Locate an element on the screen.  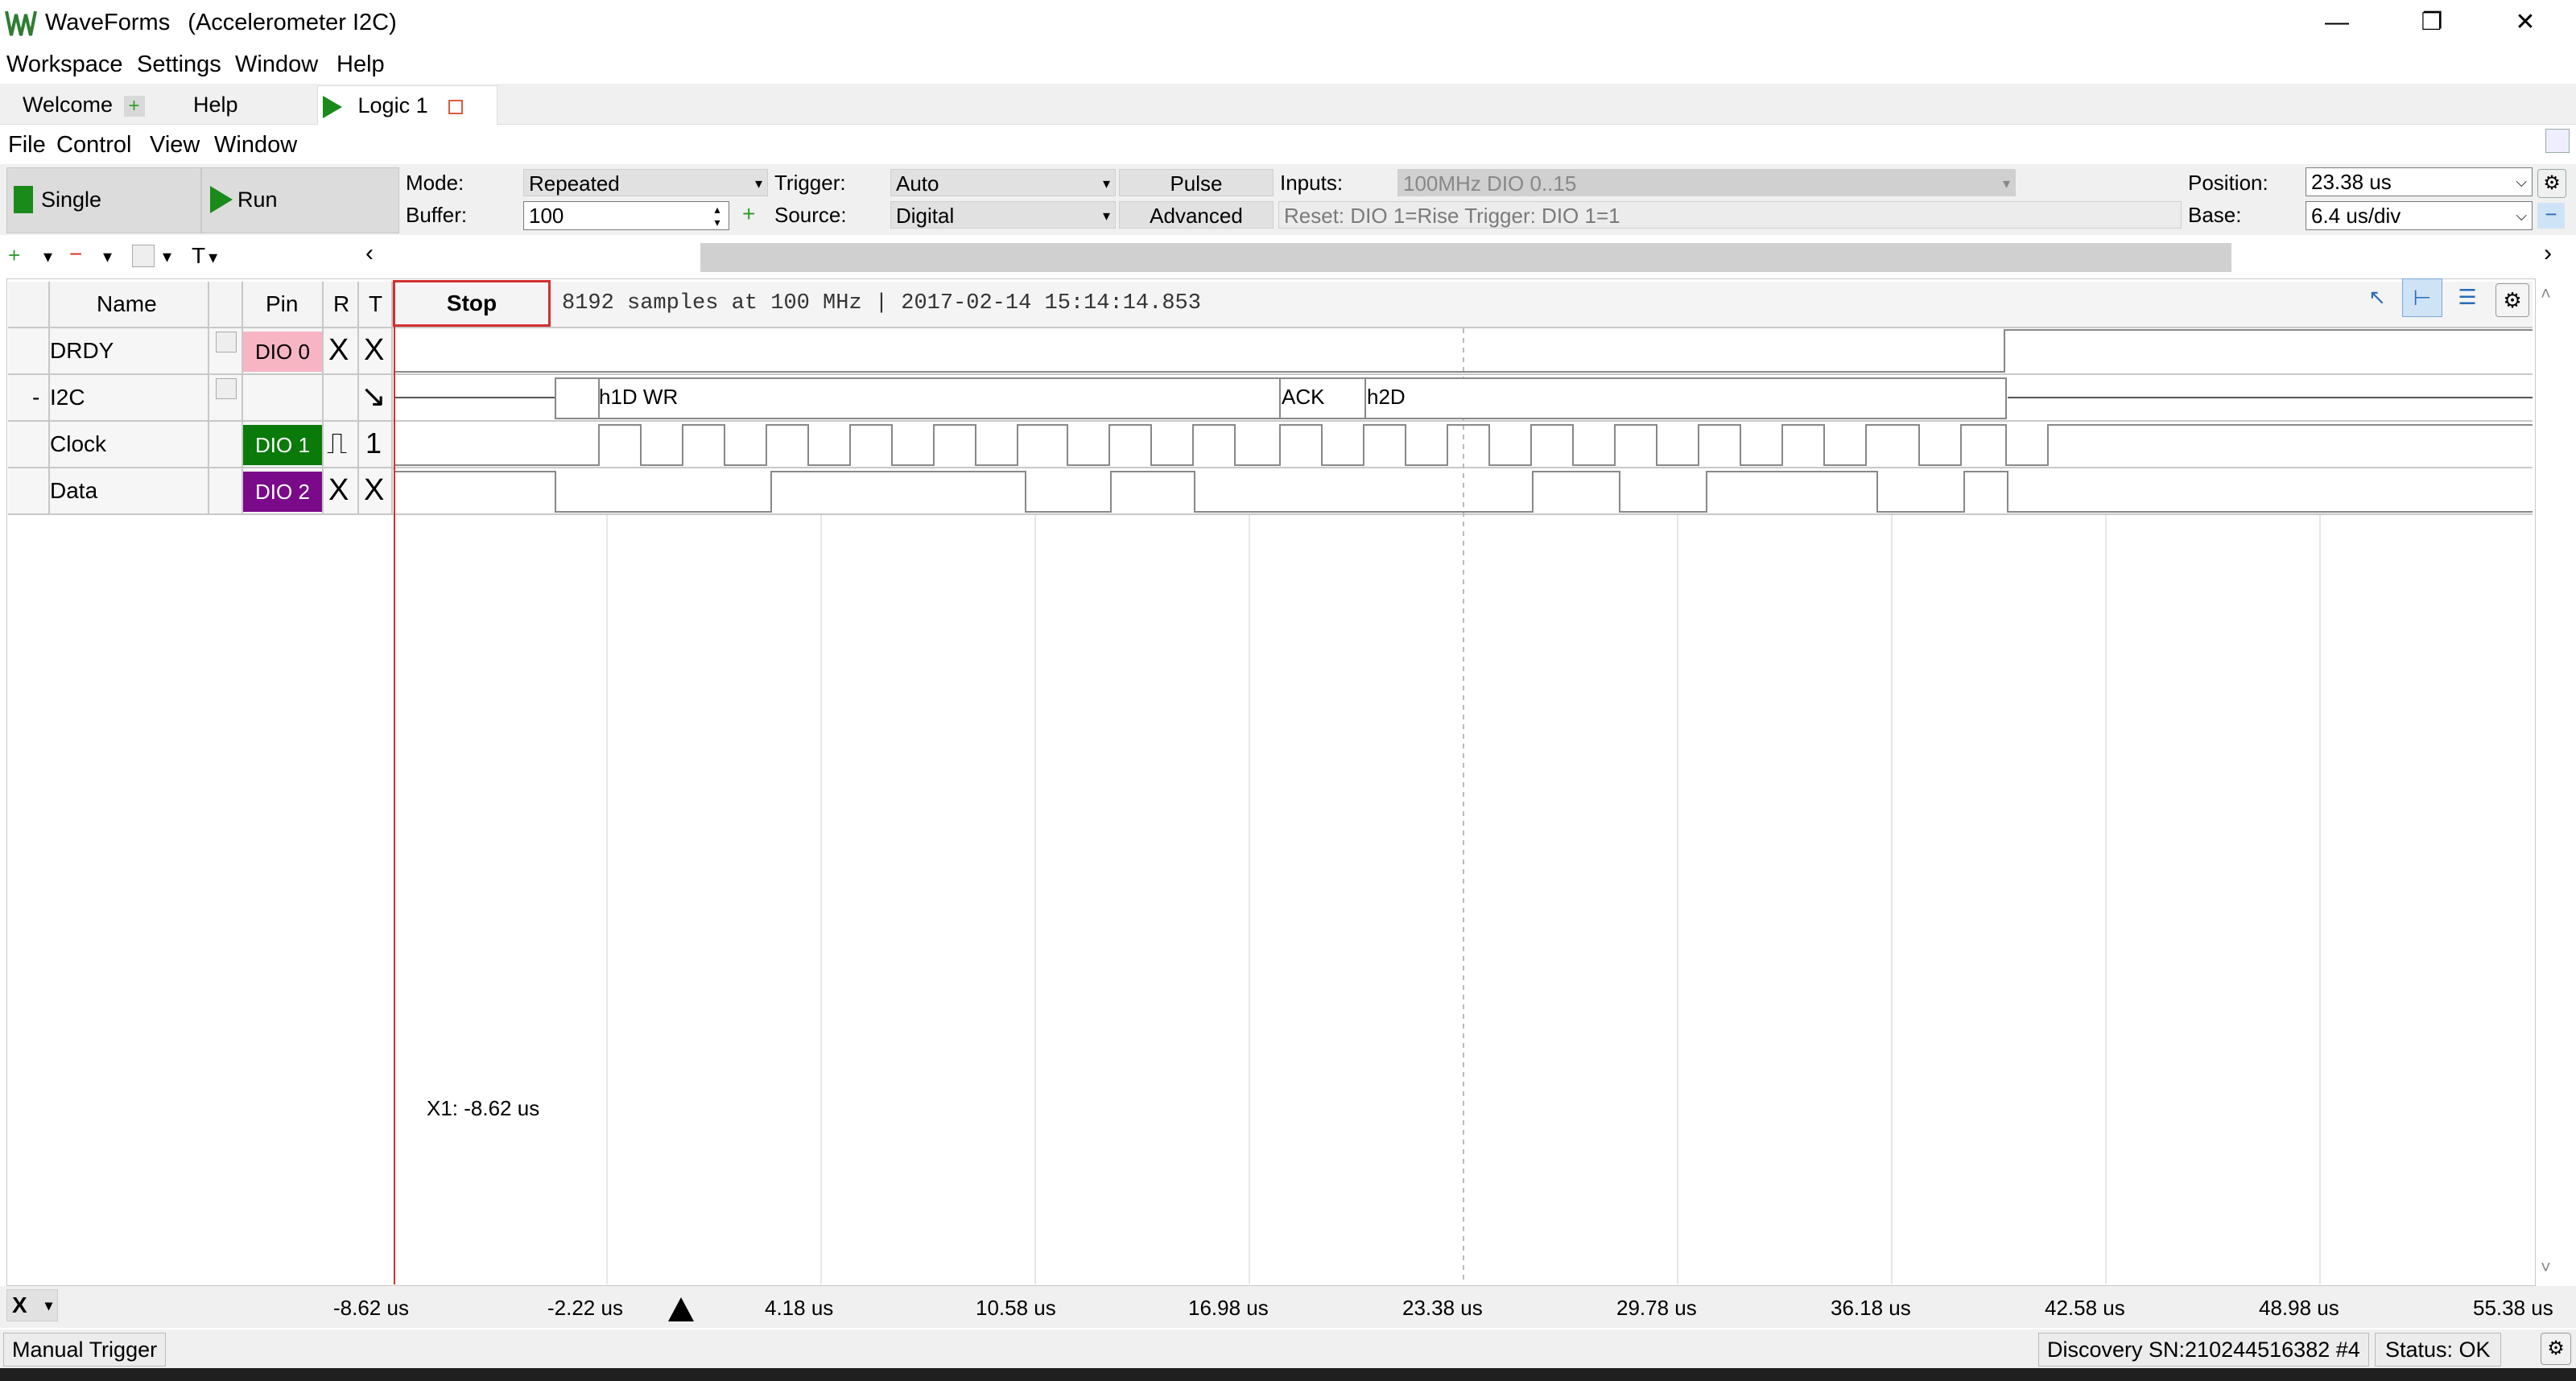
buffer-label: Buffer: is located at coordinates (437, 215).